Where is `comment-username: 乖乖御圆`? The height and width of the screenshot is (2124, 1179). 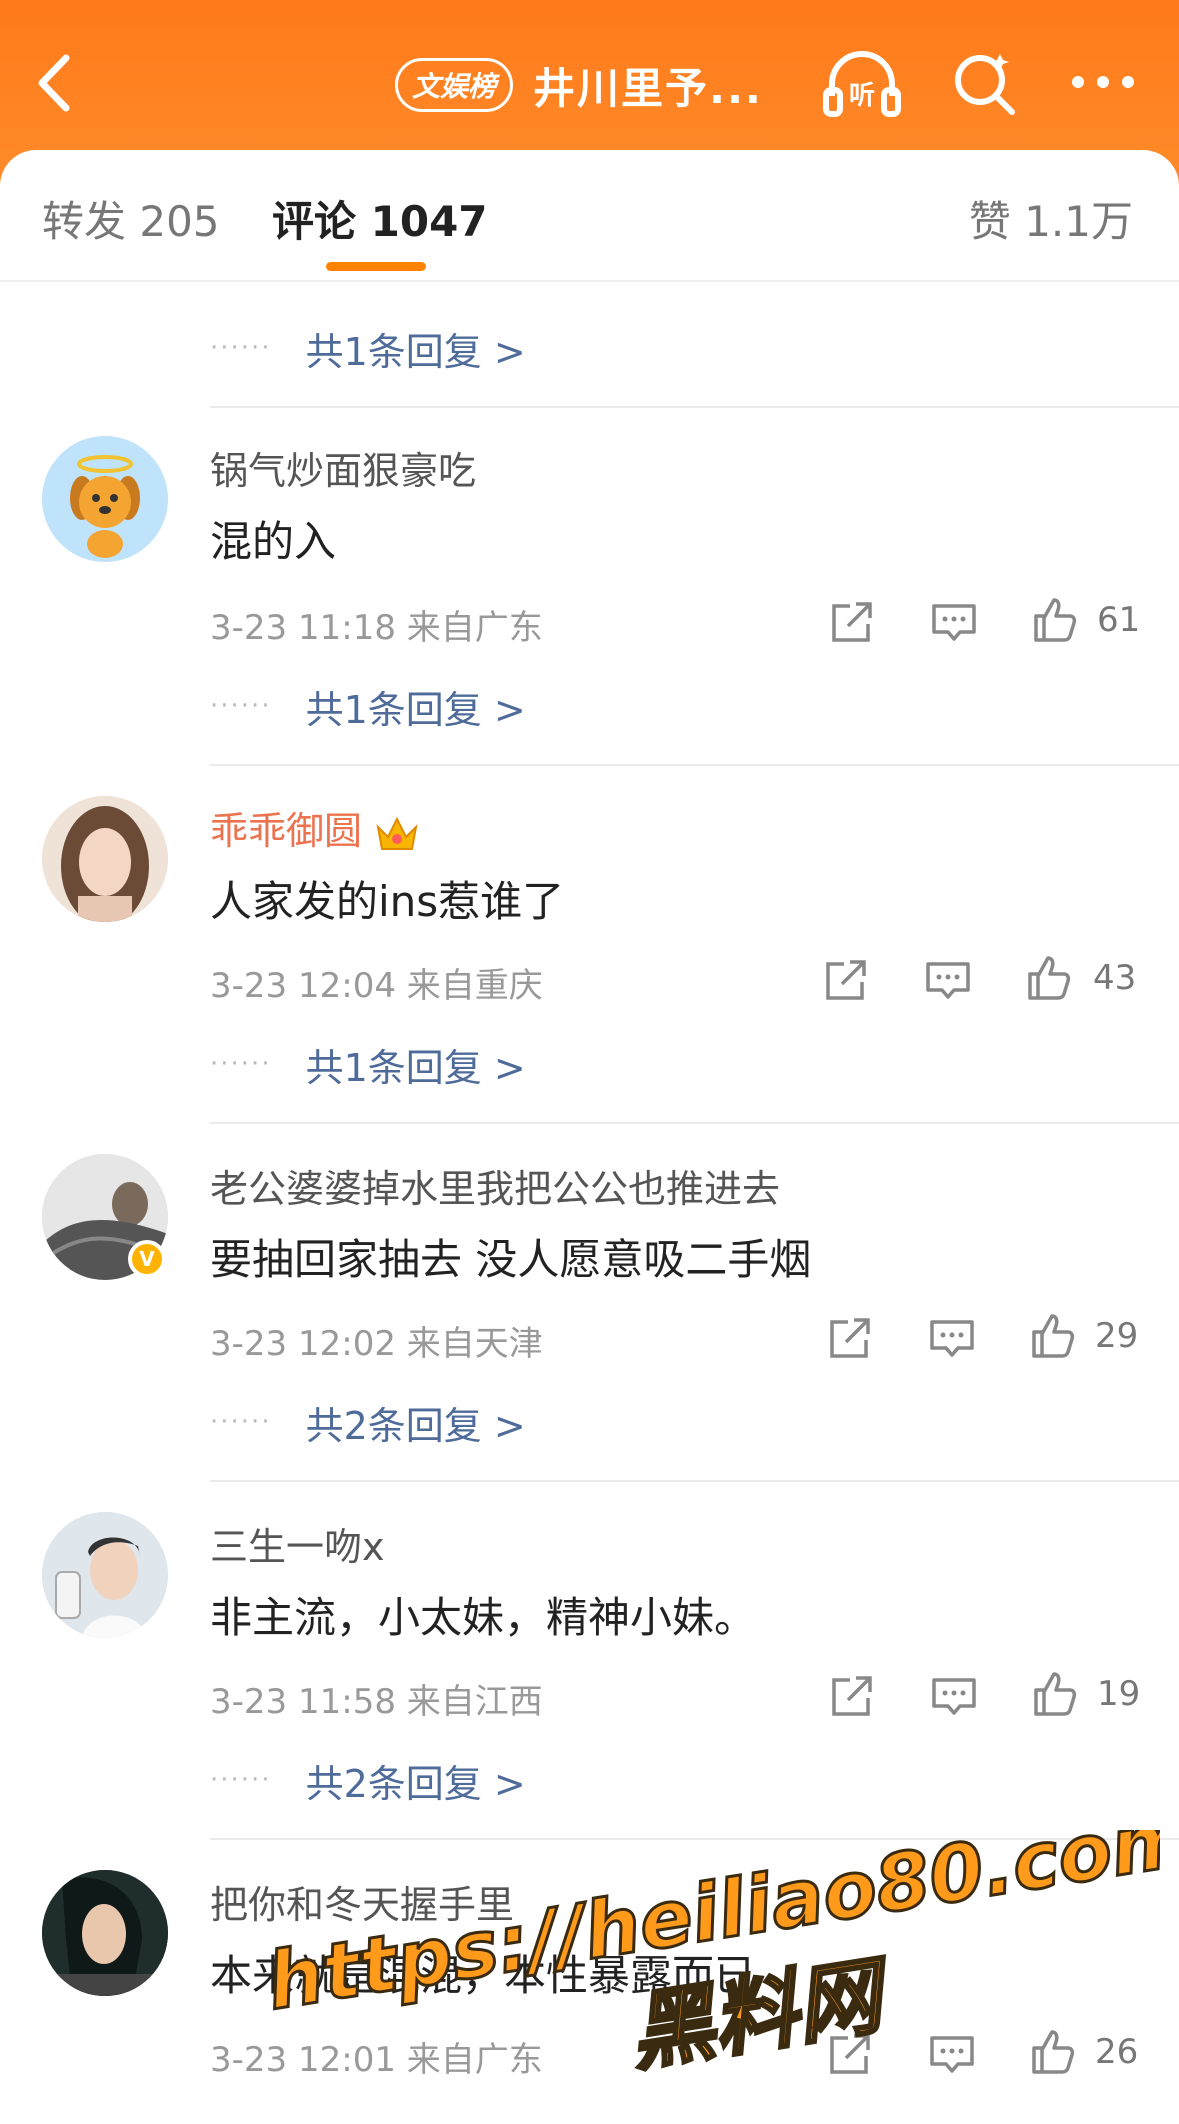 comment-username: 乖乖御圆 is located at coordinates (315, 827).